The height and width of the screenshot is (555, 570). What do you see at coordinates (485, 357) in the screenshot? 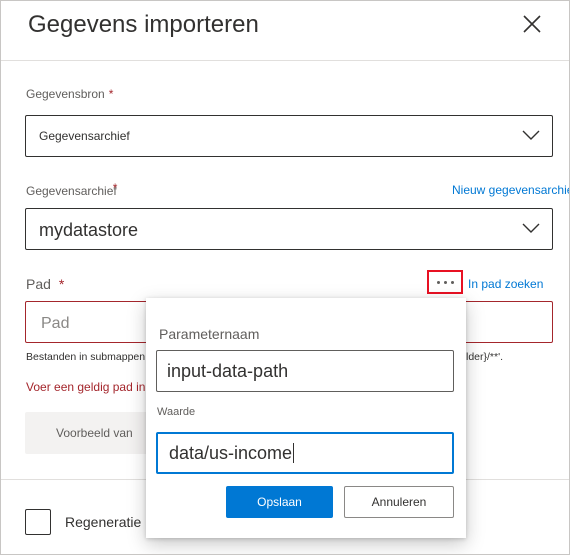
I see `path-pattern-hint: lder}/**'.` at bounding box center [485, 357].